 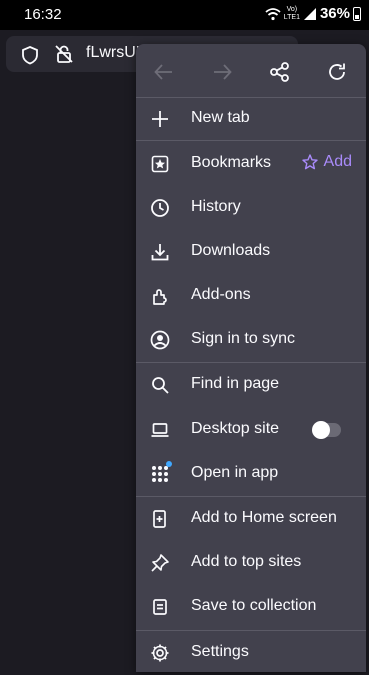 I want to click on reload-icon, so click(x=337, y=71).